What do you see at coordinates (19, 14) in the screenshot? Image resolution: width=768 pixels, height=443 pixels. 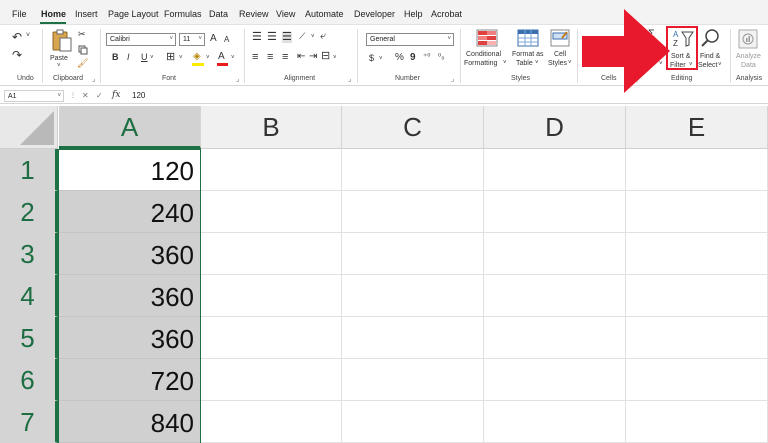 I see `tab-file: File` at bounding box center [19, 14].